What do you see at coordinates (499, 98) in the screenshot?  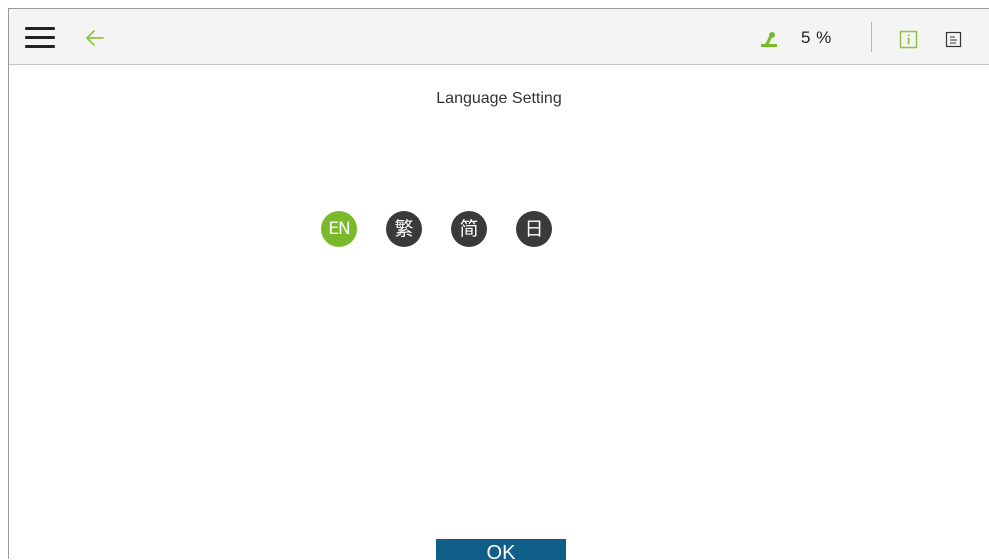 I see `page-title: Language Setting` at bounding box center [499, 98].